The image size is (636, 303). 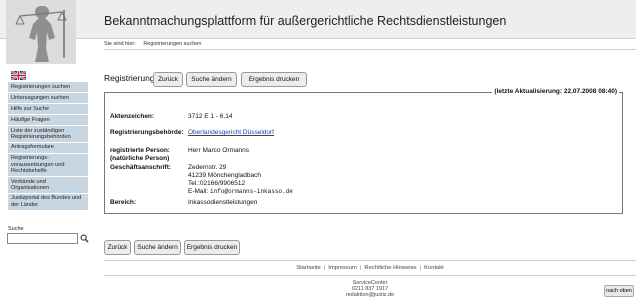 I want to click on breadcrumb: Sie sind hier: Registrierungen suchen, so click(x=155, y=44).